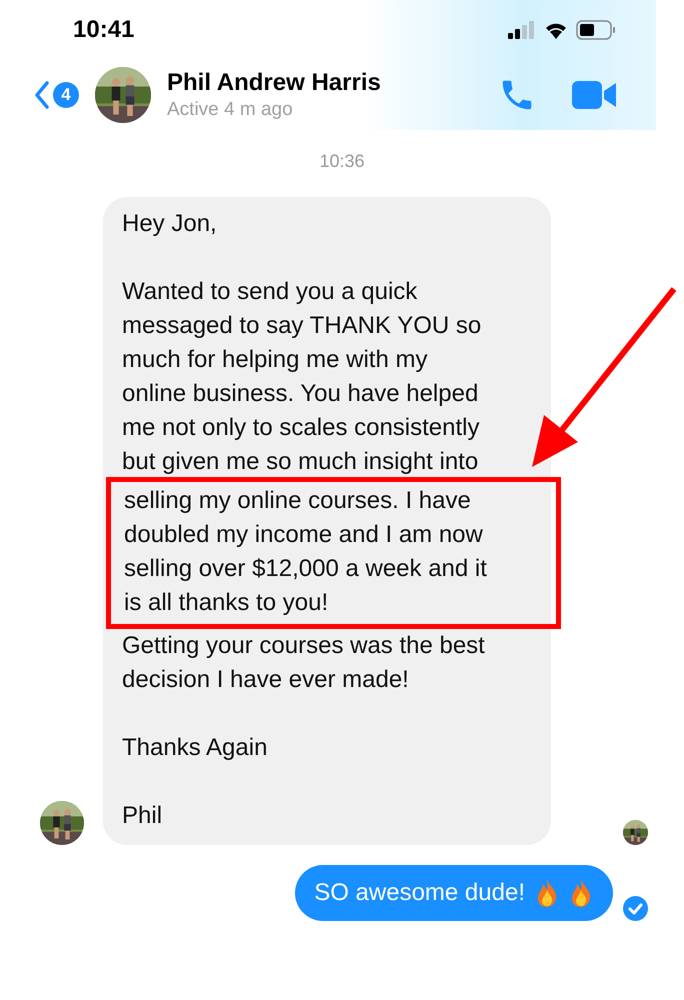 The image size is (684, 1000). I want to click on message-line: decision I have ever made!, so click(266, 680).